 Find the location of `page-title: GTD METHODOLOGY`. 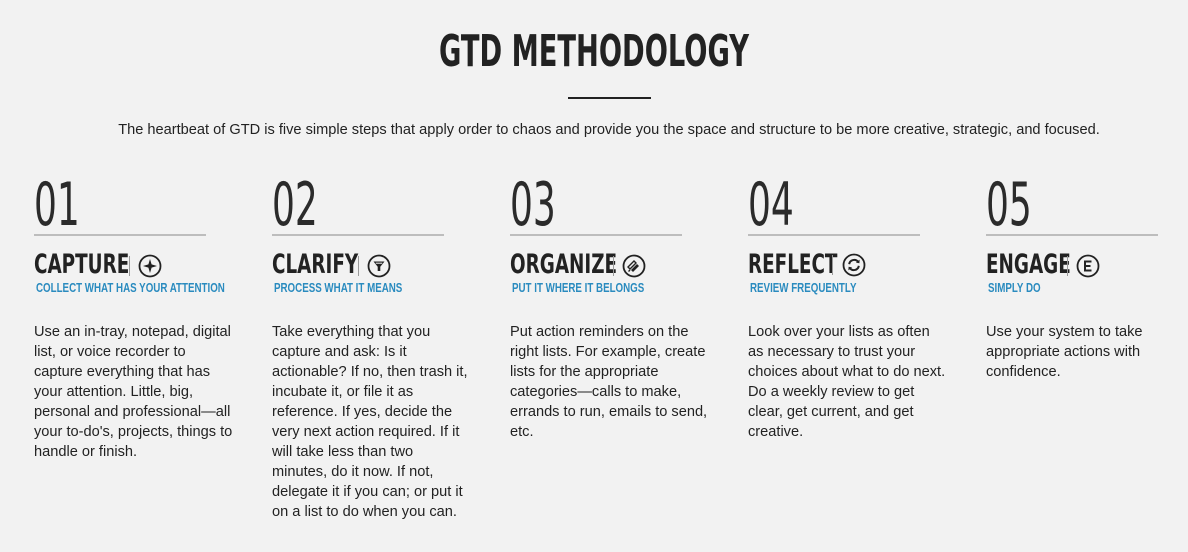

page-title: GTD METHODOLOGY is located at coordinates (594, 51).